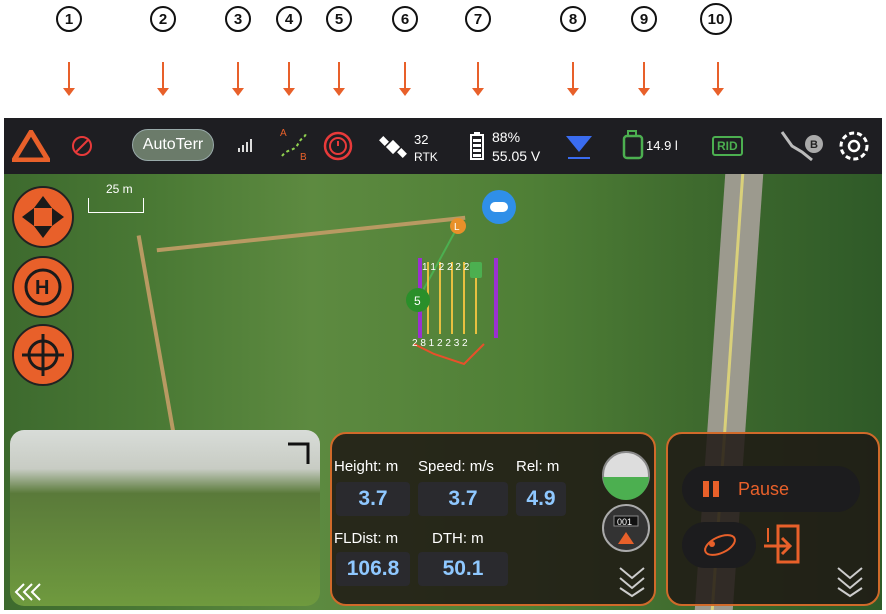  What do you see at coordinates (662, 145) in the screenshot?
I see `fuel-level: 14.9 l` at bounding box center [662, 145].